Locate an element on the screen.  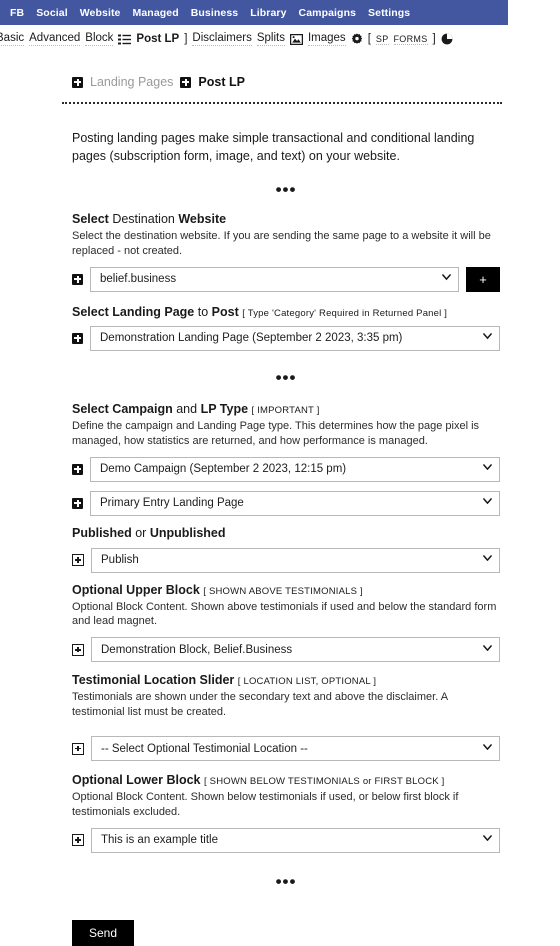
upper-block-select: Demonstration Block, Belief.Business is located at coordinates (295, 650).